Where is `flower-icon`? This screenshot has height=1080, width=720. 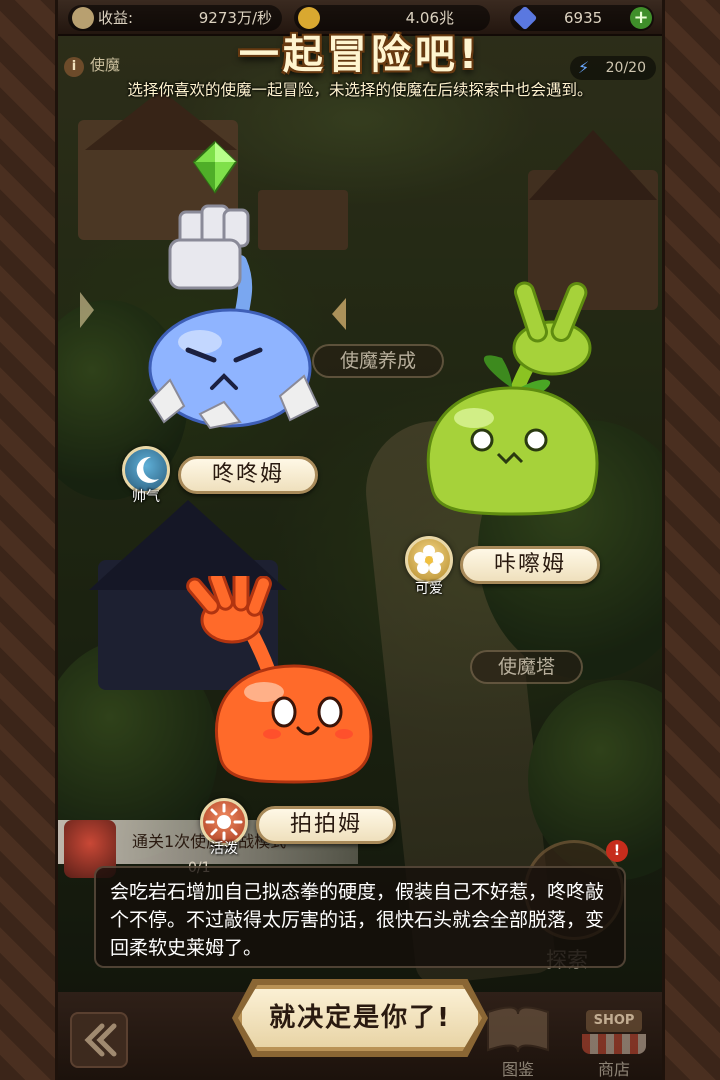 flower-icon is located at coordinates (429, 559).